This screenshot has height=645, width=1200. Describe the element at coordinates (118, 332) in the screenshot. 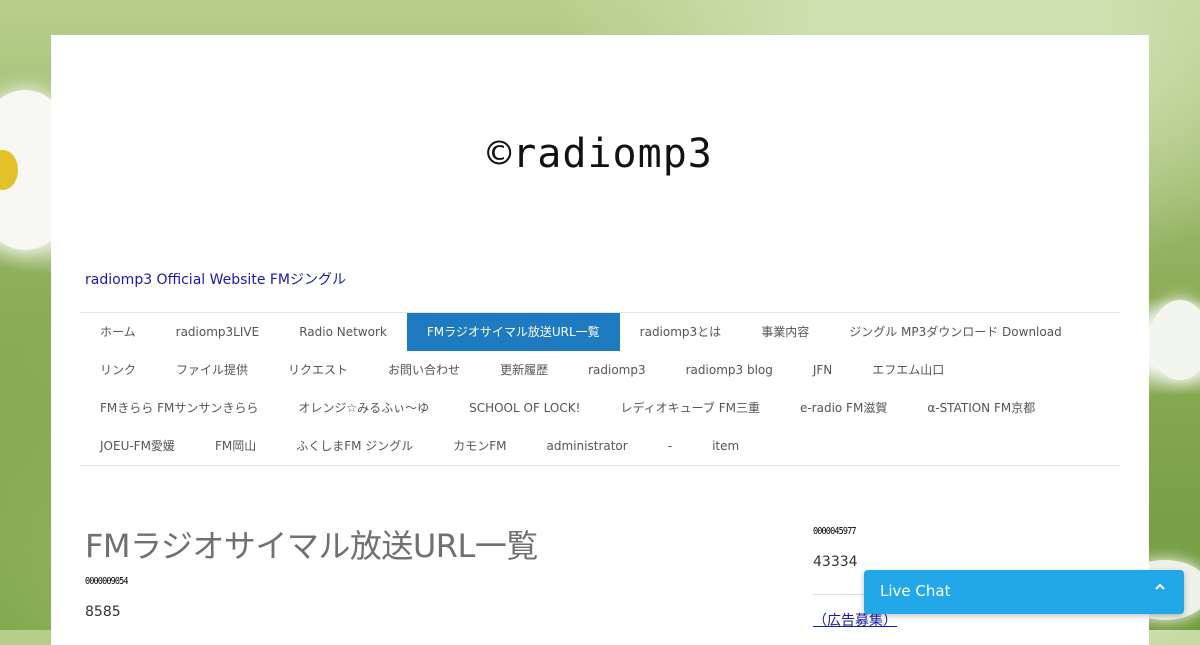

I see `nav-item: ホーム` at that location.